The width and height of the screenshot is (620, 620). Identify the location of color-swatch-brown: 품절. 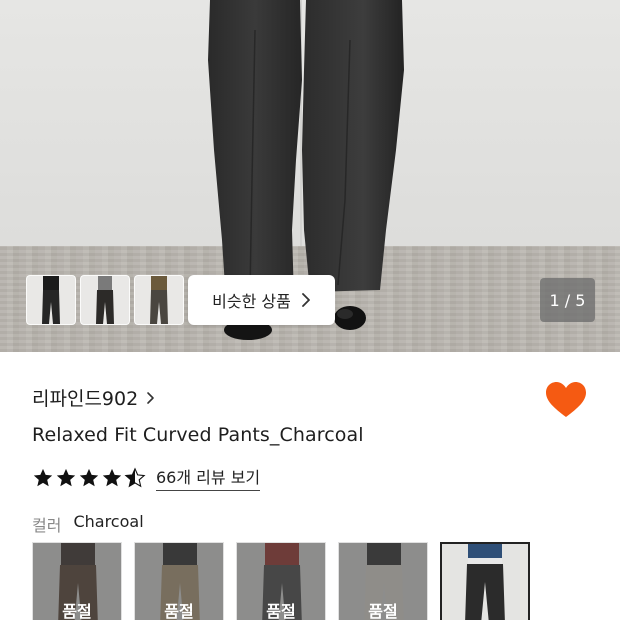
(77, 581).